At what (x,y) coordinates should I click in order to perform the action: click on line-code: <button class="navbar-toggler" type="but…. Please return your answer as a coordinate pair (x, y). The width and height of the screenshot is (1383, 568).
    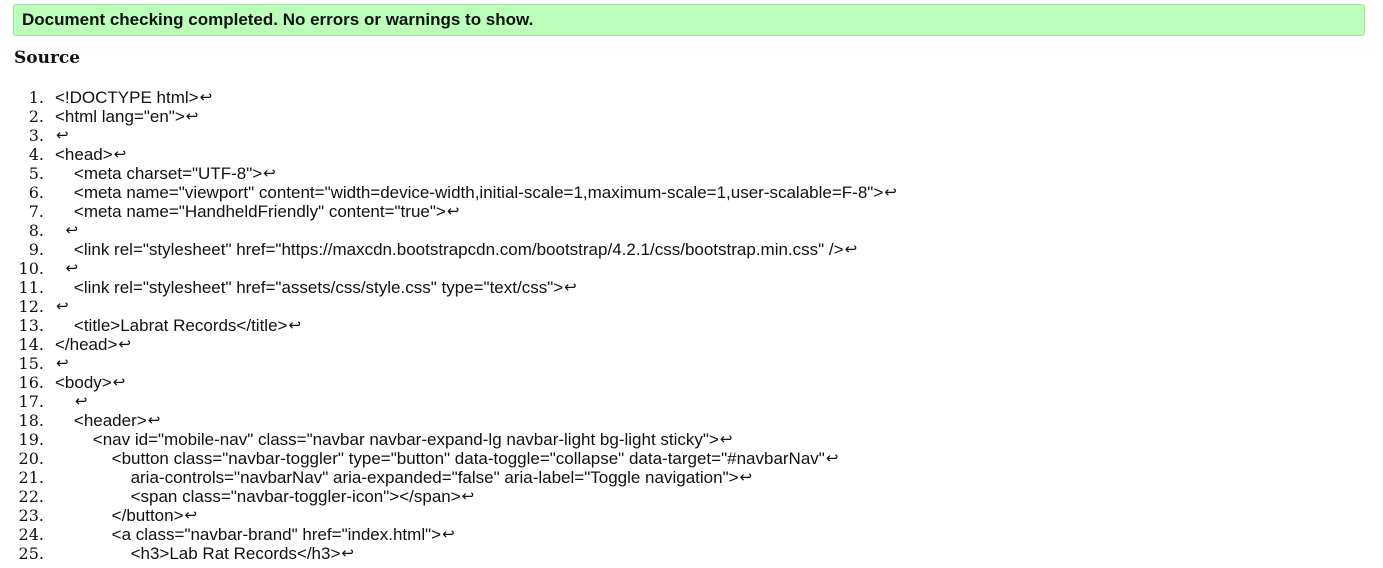
    Looking at the image, I should click on (440, 458).